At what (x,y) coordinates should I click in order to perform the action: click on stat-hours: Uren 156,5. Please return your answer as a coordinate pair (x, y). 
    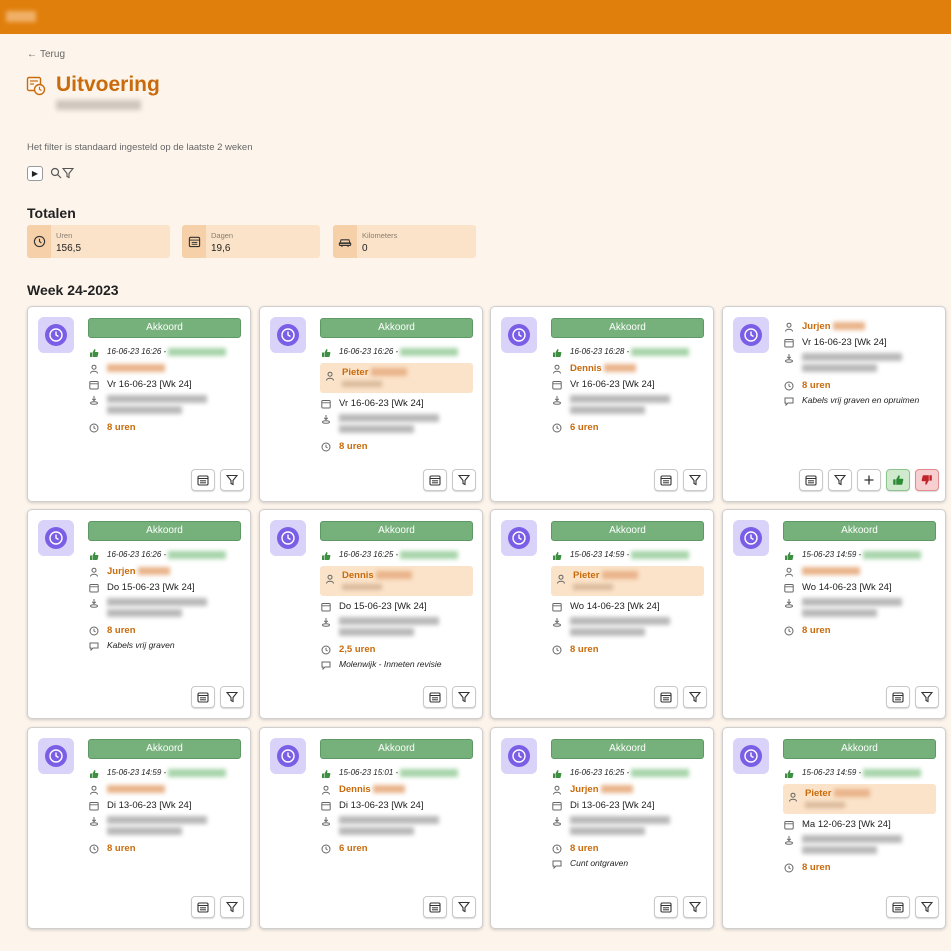
    Looking at the image, I should click on (98, 241).